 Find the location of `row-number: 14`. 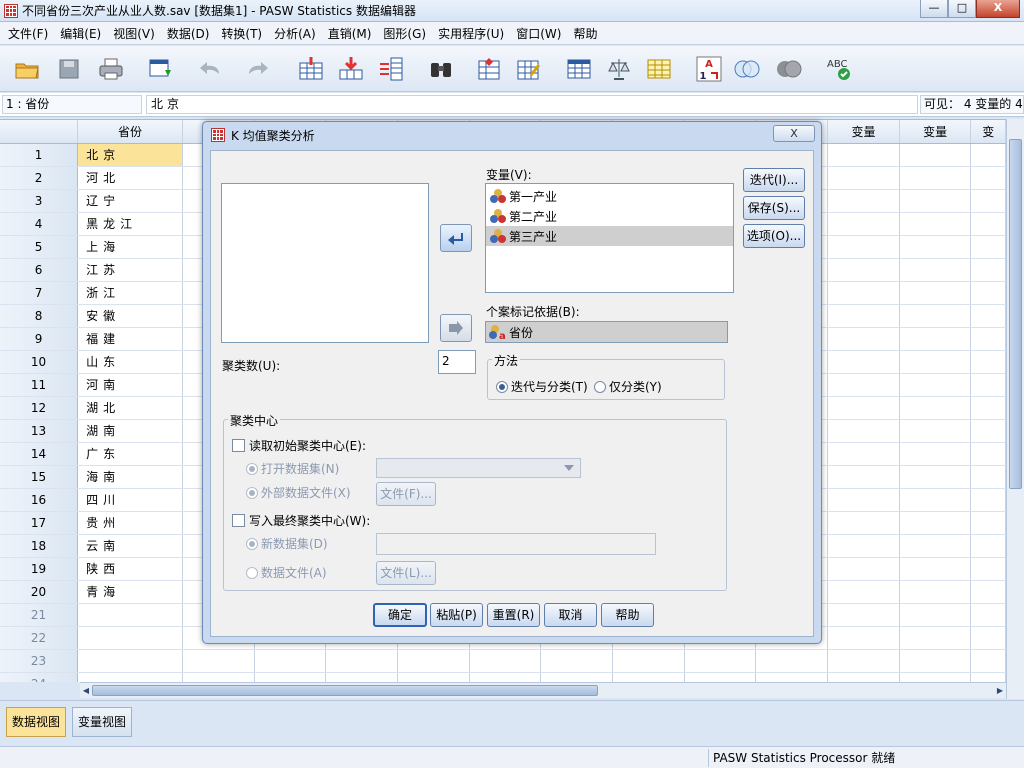

row-number: 14 is located at coordinates (39, 454).